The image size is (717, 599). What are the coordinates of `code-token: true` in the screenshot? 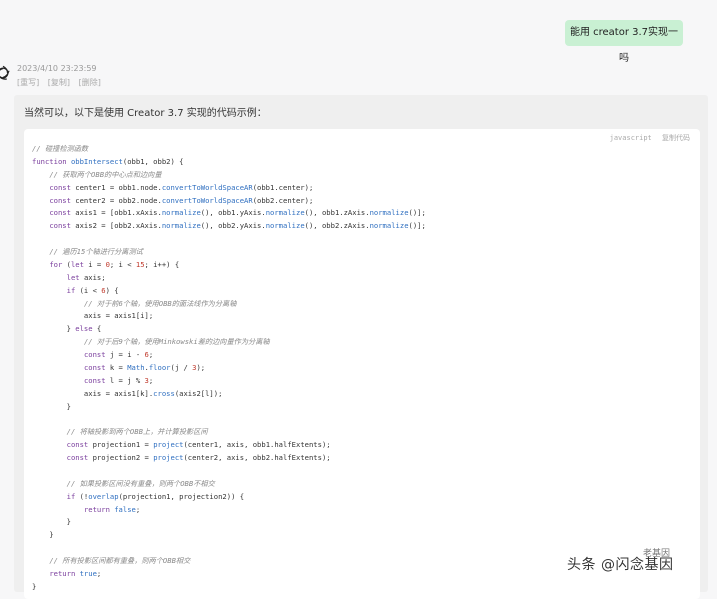 It's located at (88, 573).